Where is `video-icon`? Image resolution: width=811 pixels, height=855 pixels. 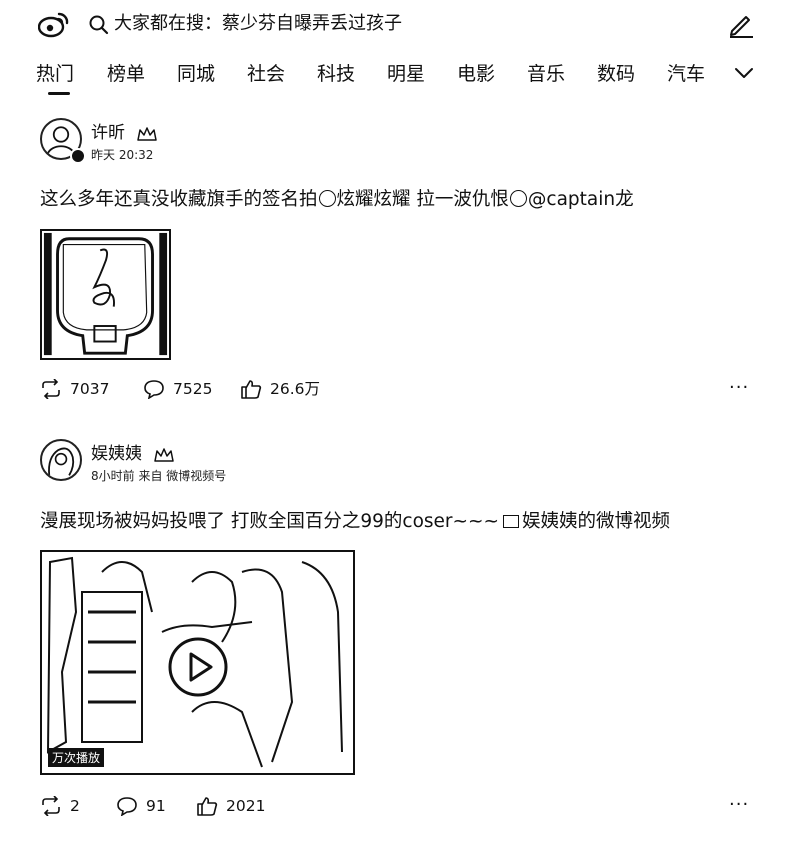 video-icon is located at coordinates (511, 521).